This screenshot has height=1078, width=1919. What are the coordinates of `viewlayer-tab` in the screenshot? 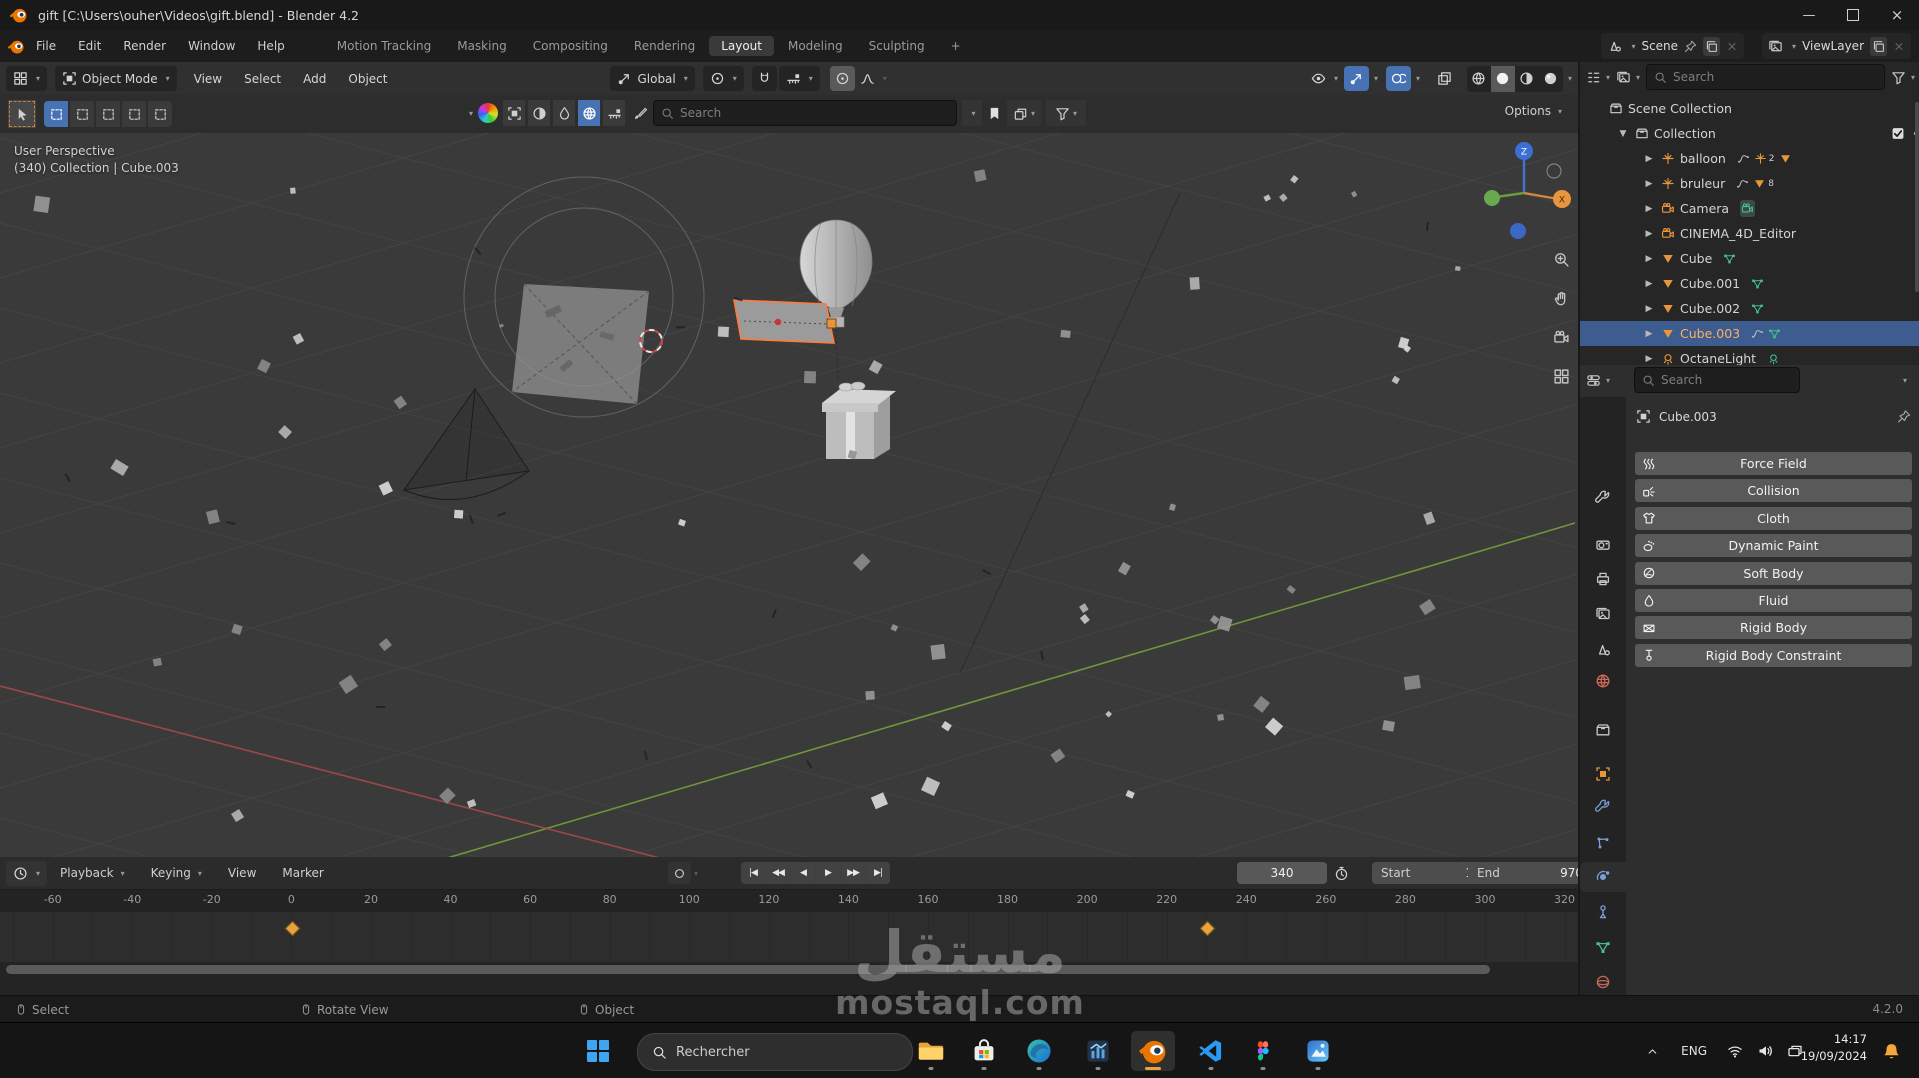 It's located at (1603, 614).